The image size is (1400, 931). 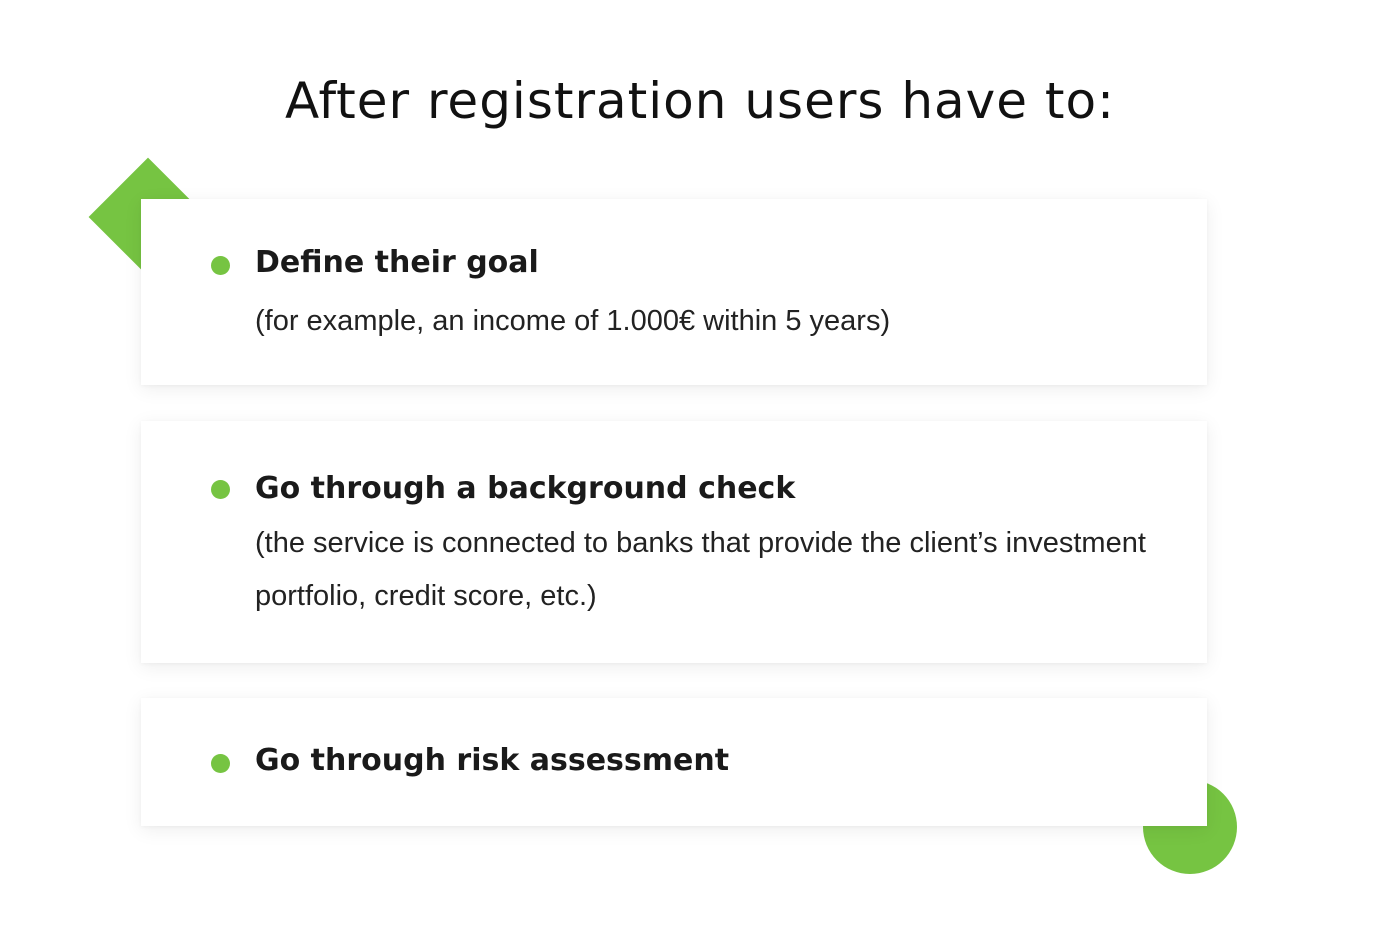 I want to click on item-title: Go through a background check, so click(x=525, y=488).